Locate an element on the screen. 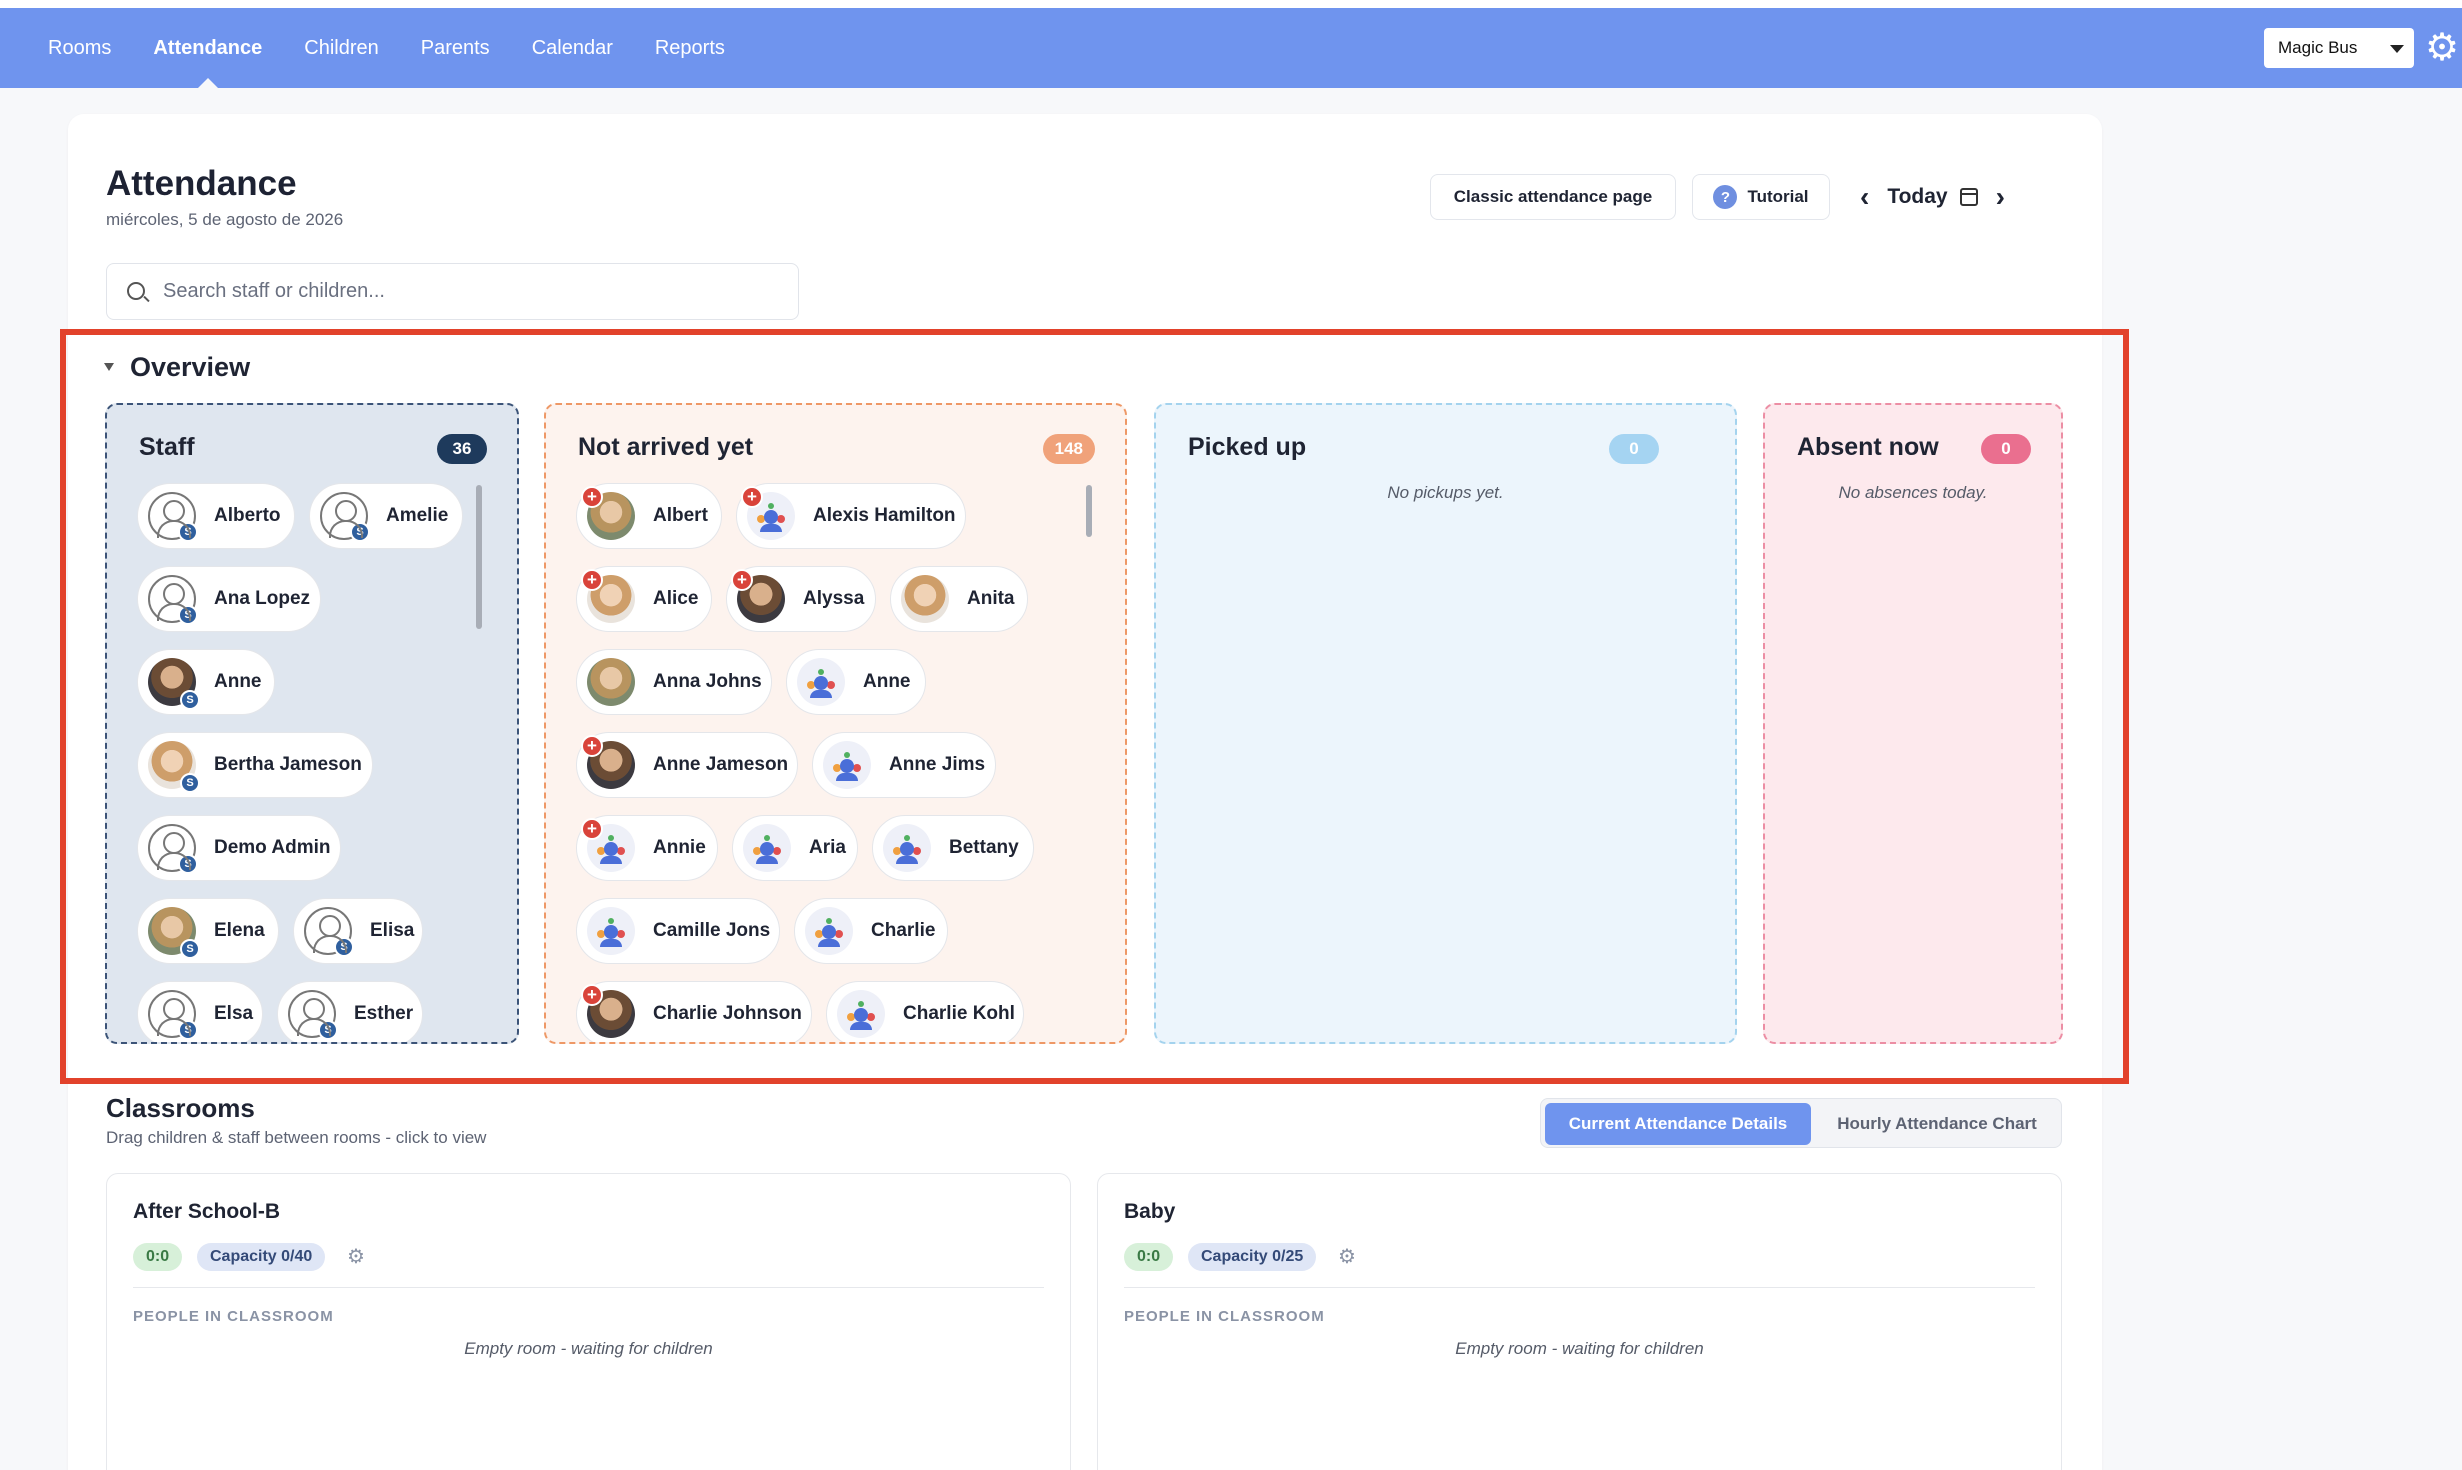 The height and width of the screenshot is (1470, 2462). staff-chip: S Elsa is located at coordinates (200, 1011).